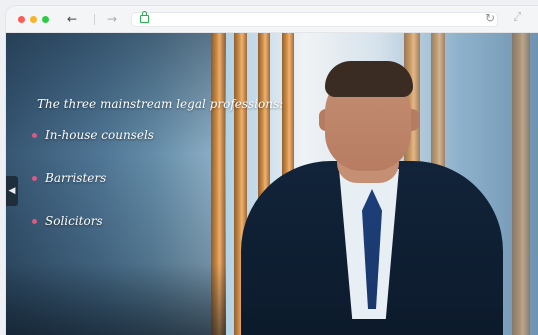 The height and width of the screenshot is (335, 538). What do you see at coordinates (112, 19) in the screenshot?
I see `forward-button: →` at bounding box center [112, 19].